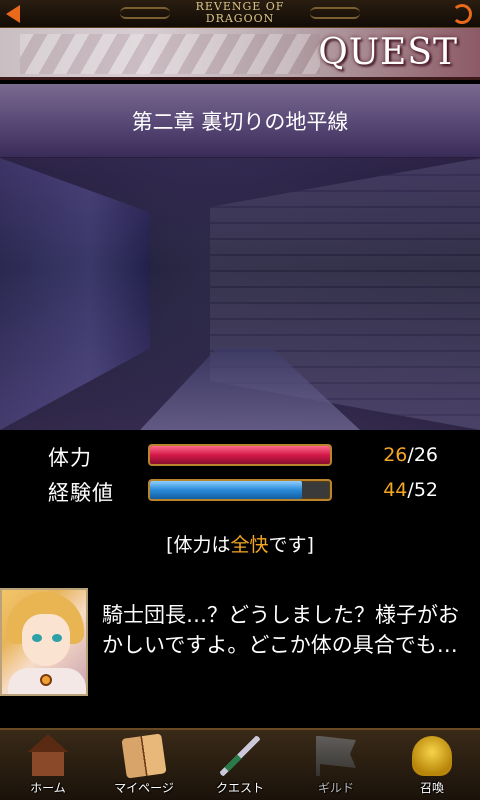 The image size is (480, 800). I want to click on nav-guild-label: ギルド, so click(335, 788).